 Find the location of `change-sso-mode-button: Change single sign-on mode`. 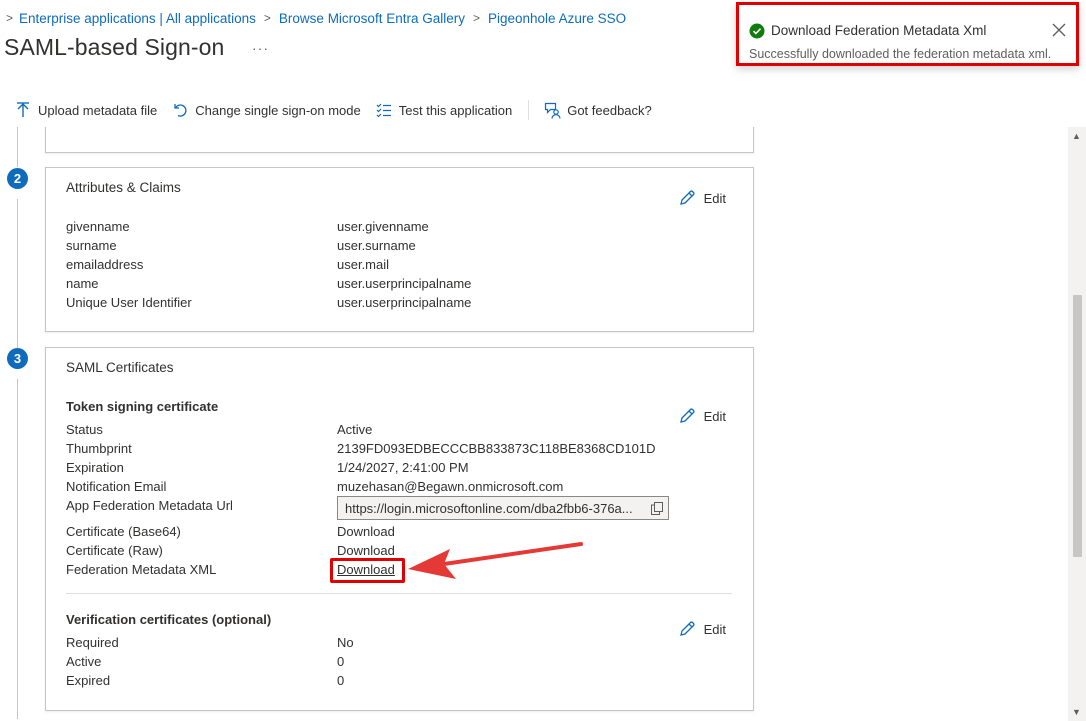

change-sso-mode-button: Change single sign-on mode is located at coordinates (266, 110).